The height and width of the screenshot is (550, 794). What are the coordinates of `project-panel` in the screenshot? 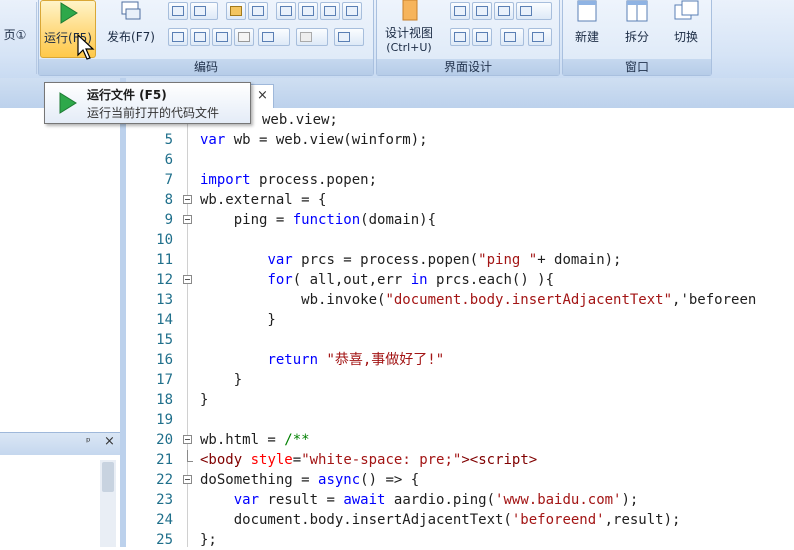 It's located at (60, 269).